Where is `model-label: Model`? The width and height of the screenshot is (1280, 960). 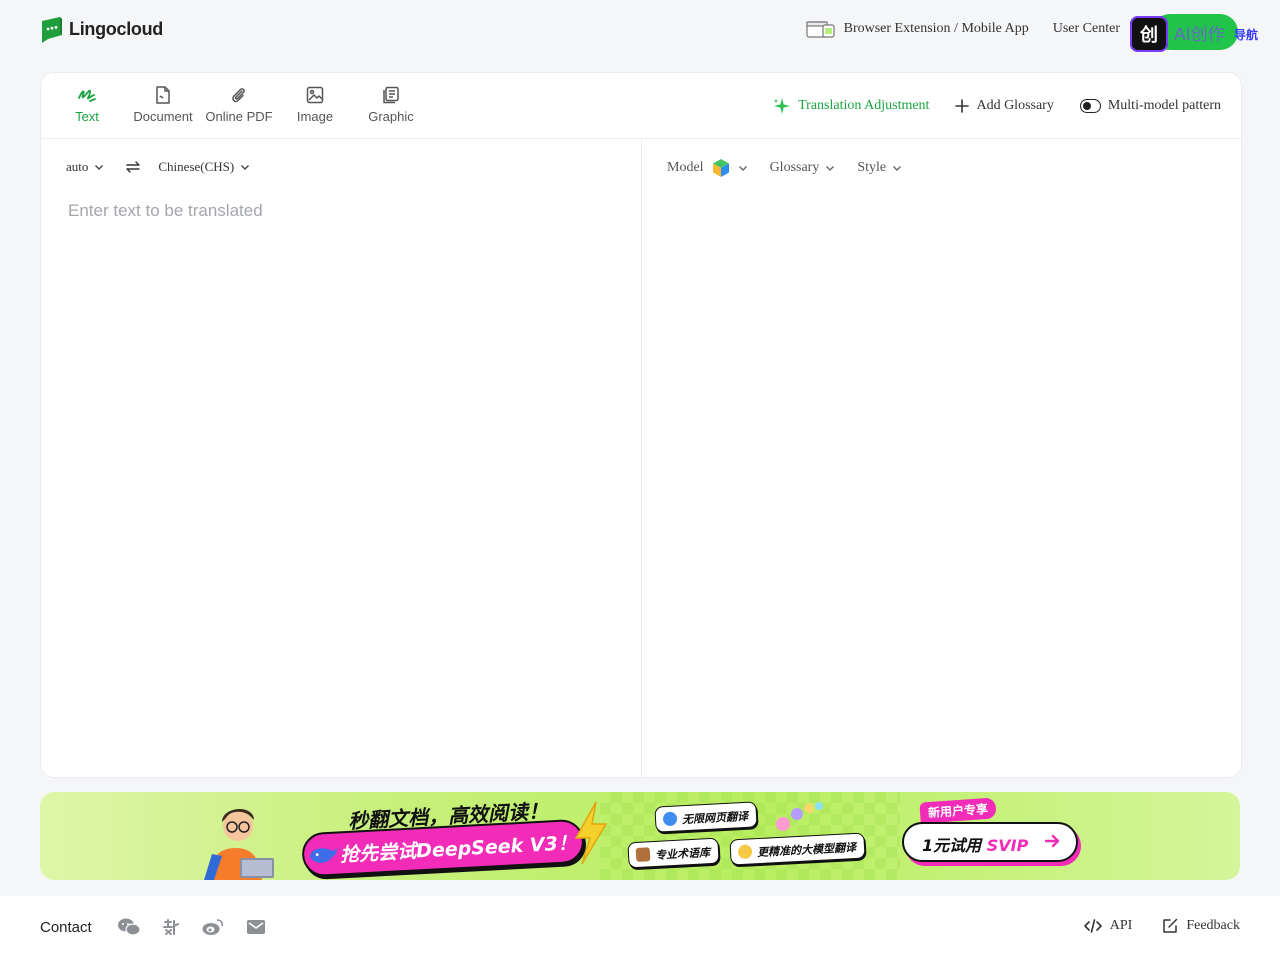
model-label: Model is located at coordinates (685, 167).